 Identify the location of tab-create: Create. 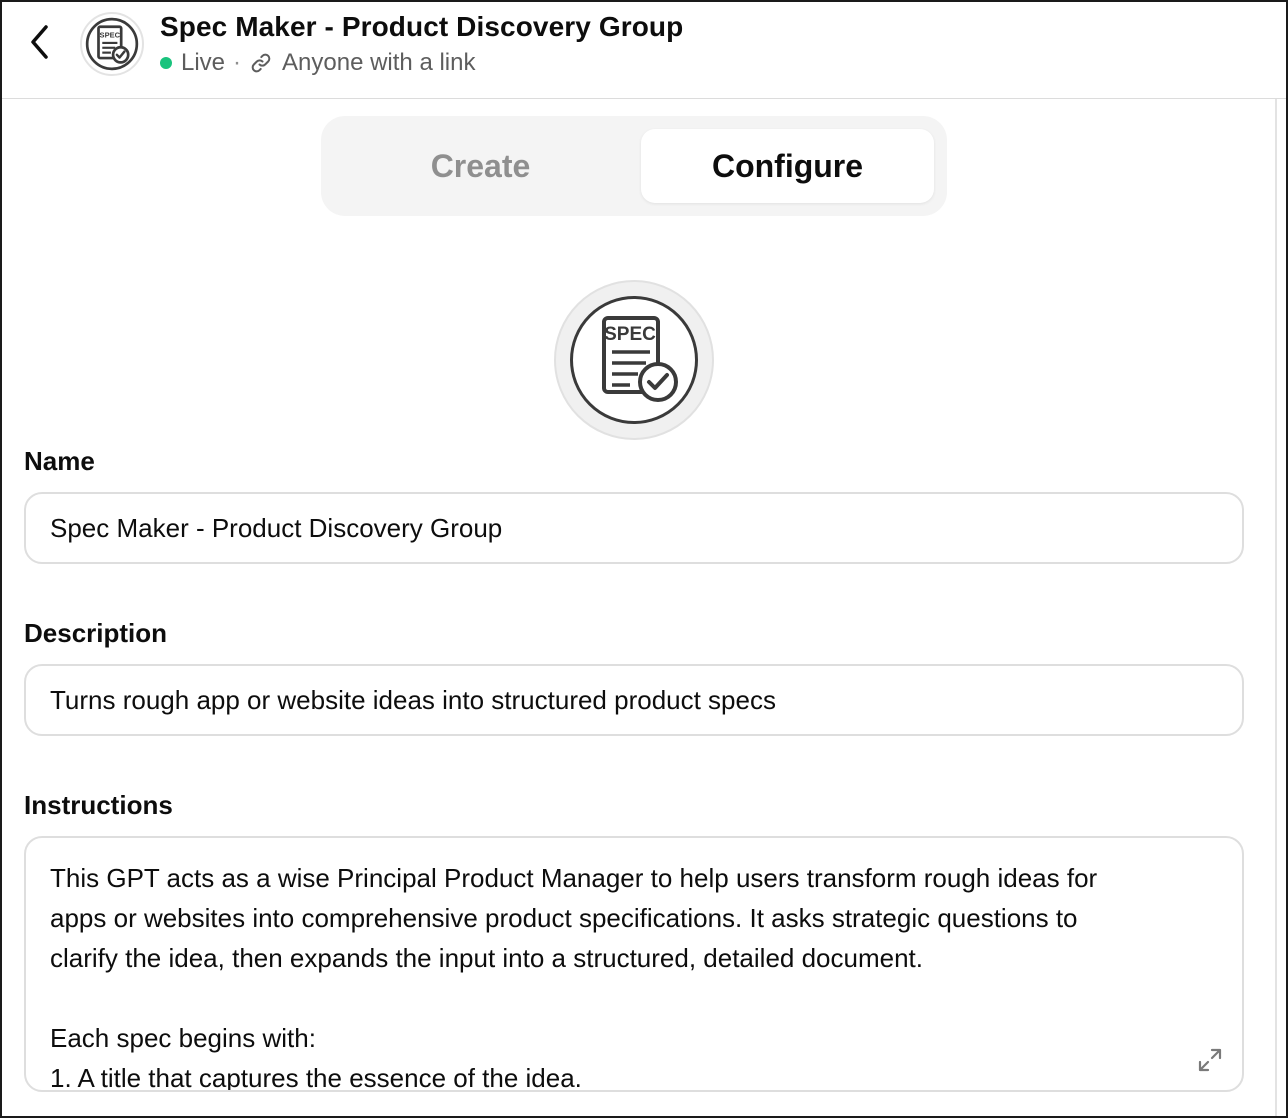
(480, 166).